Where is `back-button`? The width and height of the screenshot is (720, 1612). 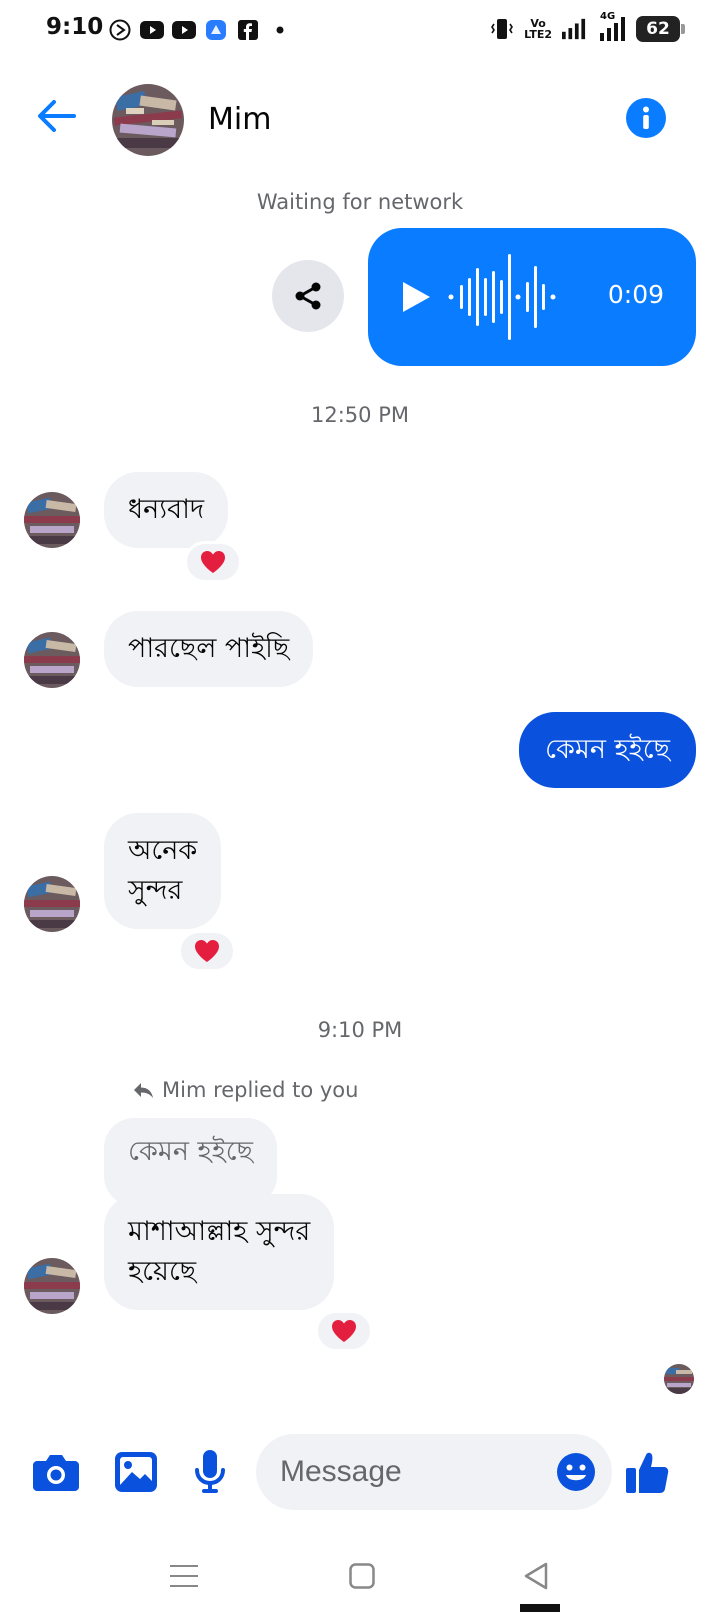 back-button is located at coordinates (56, 116).